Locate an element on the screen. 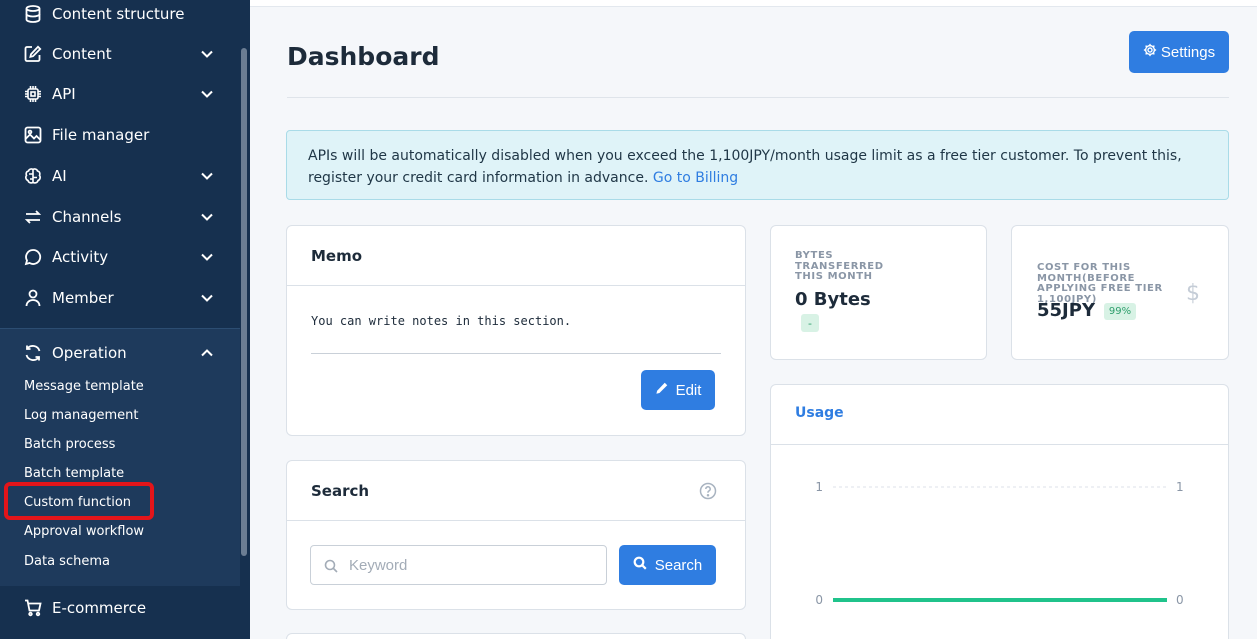 The width and height of the screenshot is (1257, 639). chevron-up-icon is located at coordinates (207, 353).